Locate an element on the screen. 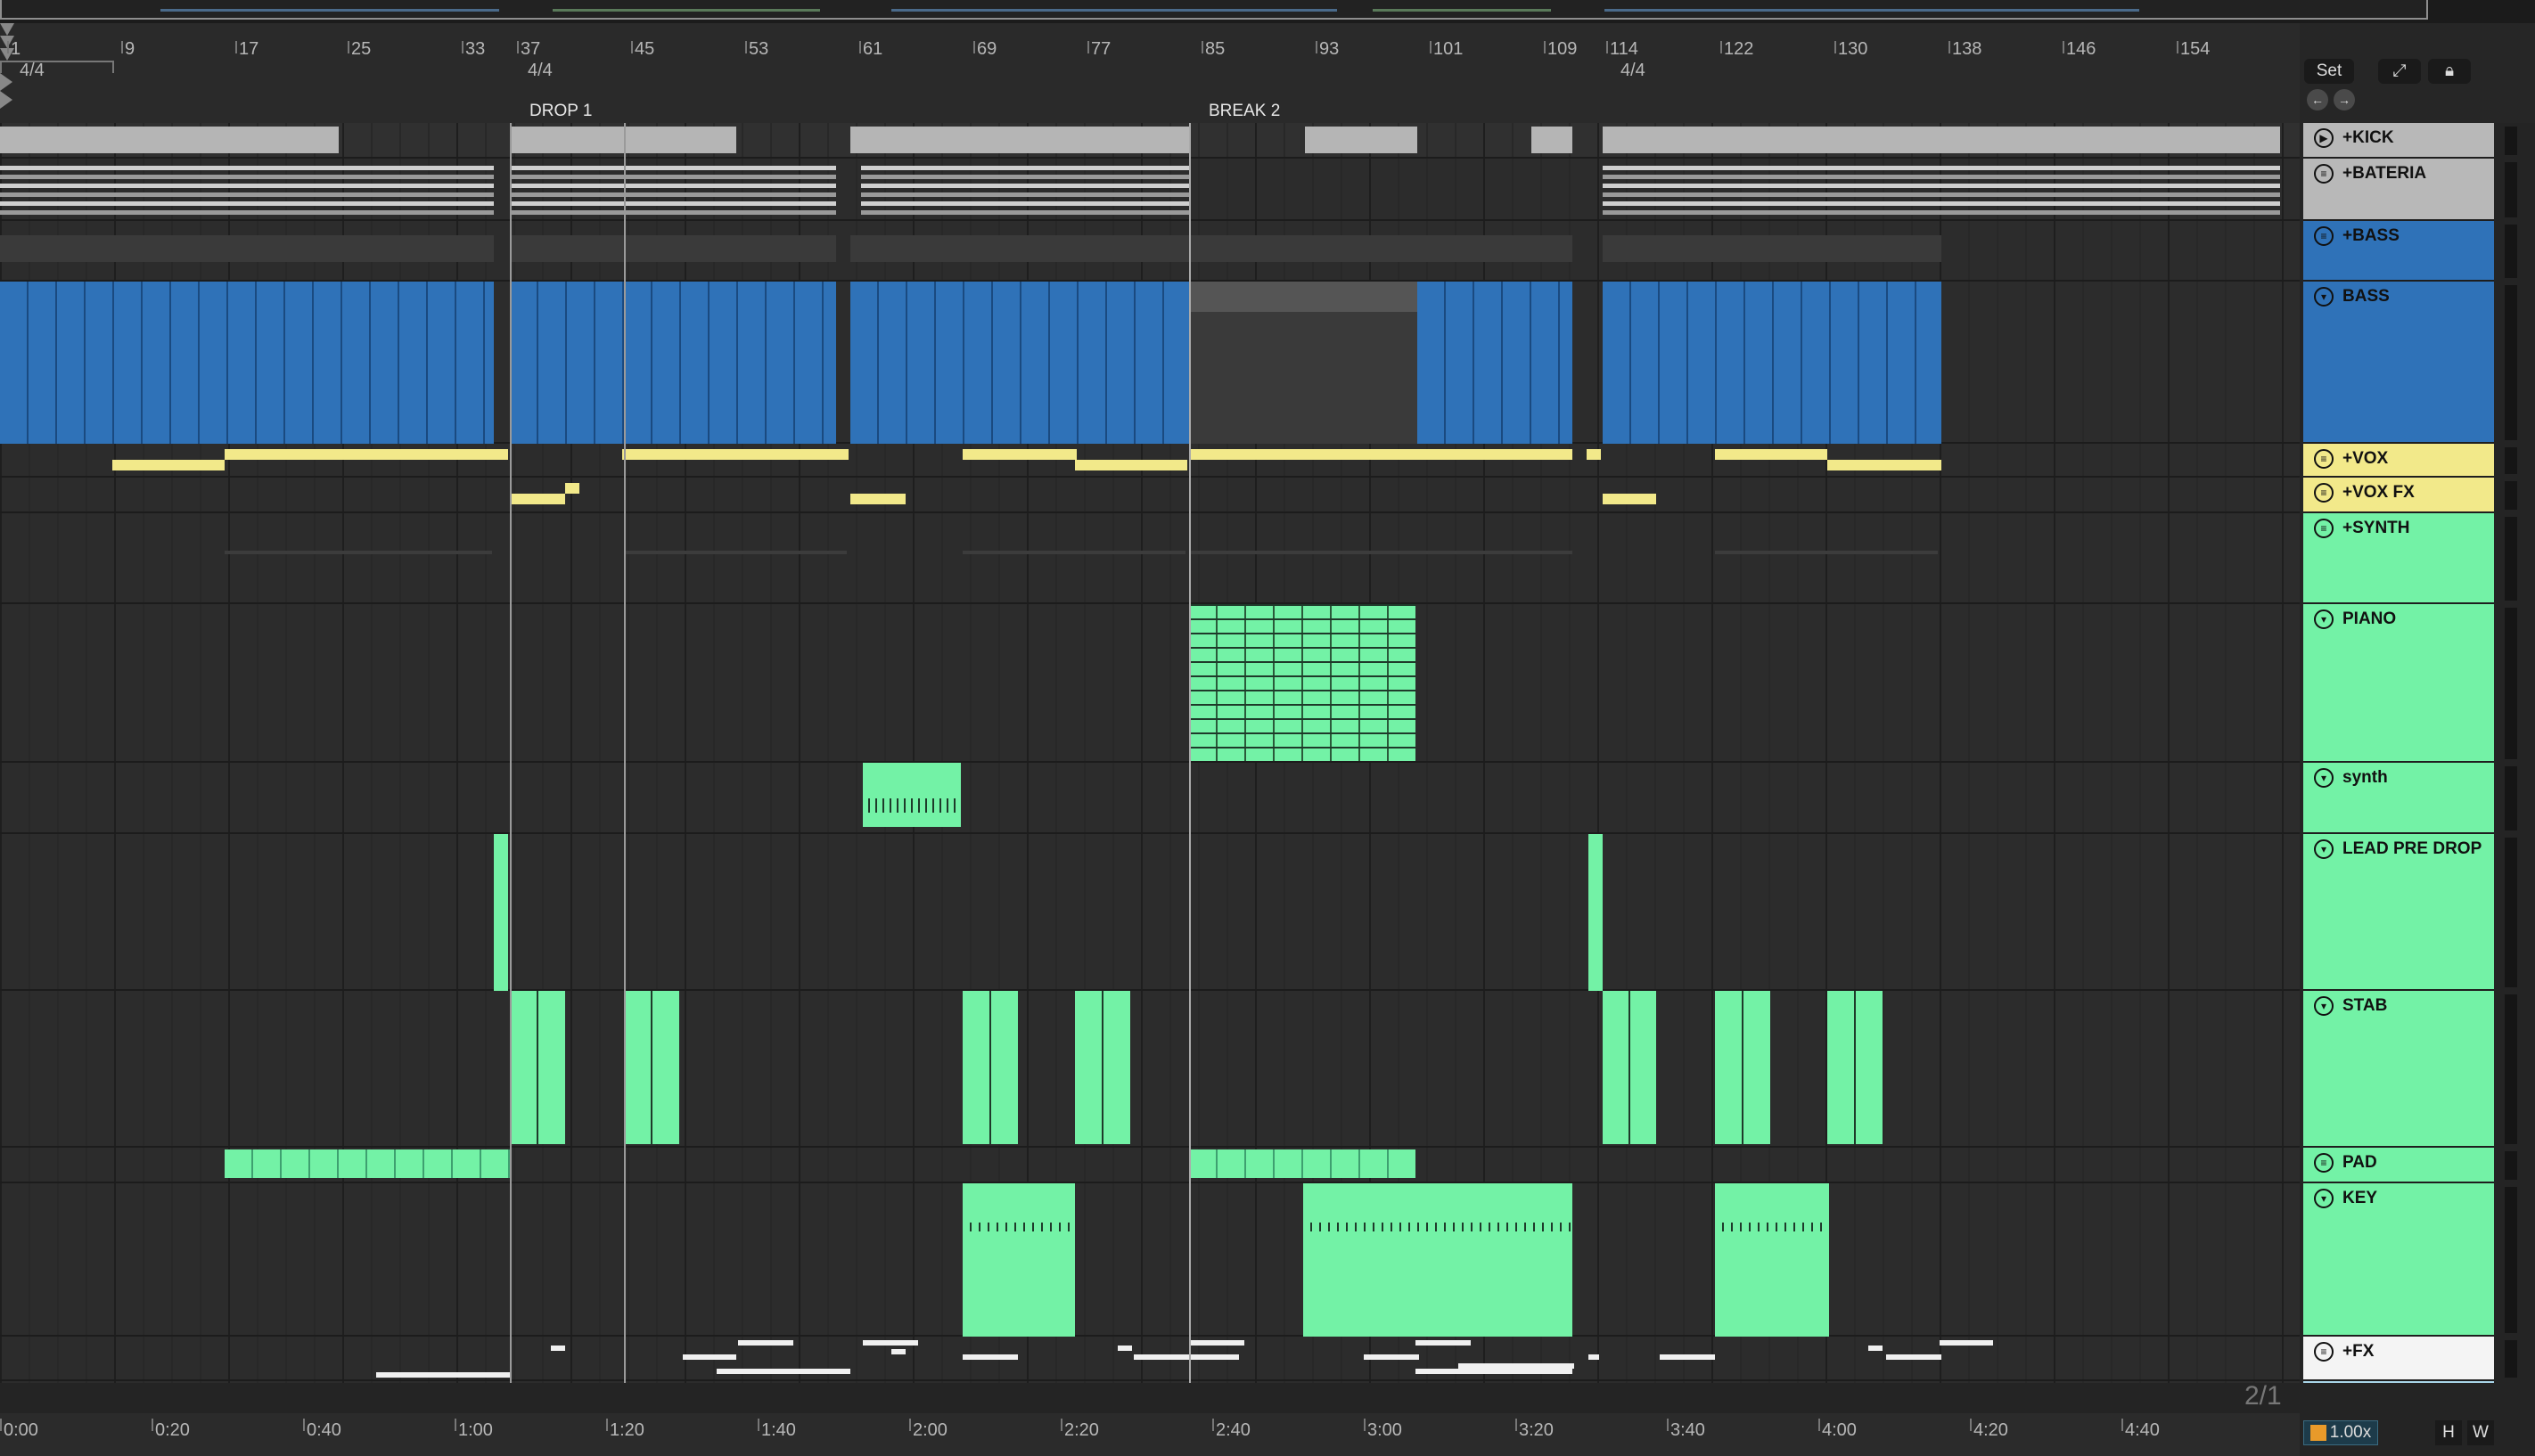  track-header: ≡ +VOX FX is located at coordinates (2399, 496).